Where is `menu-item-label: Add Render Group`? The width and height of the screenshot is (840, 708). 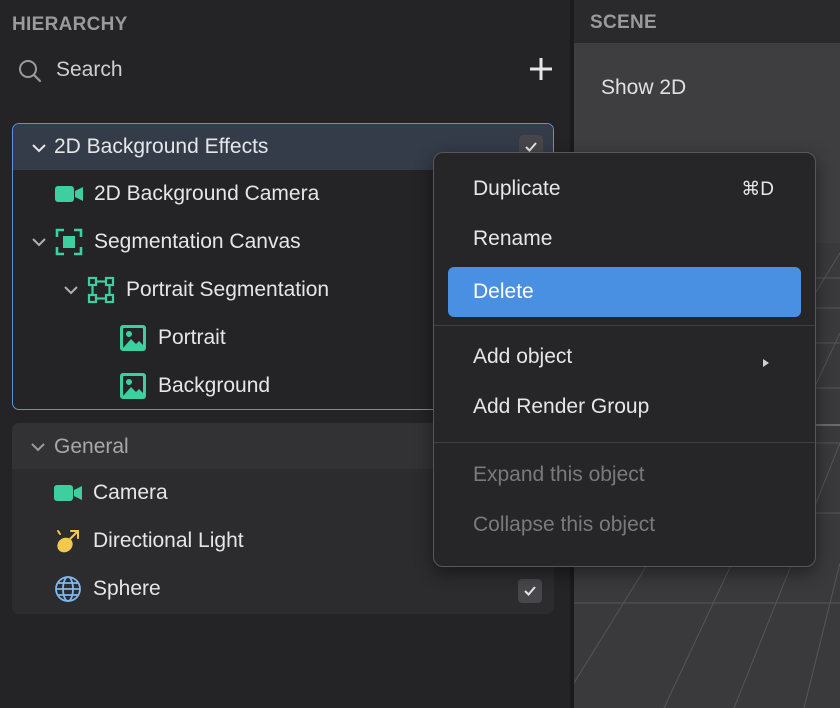
menu-item-label: Add Render Group is located at coordinates (561, 406).